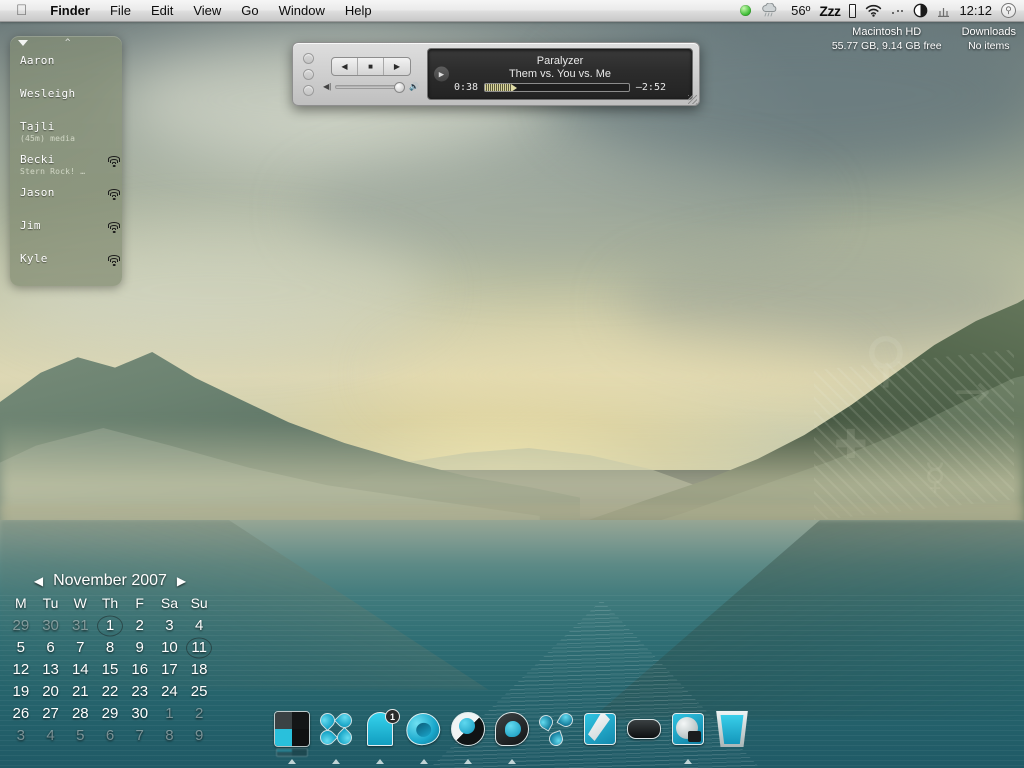 Image resolution: width=1024 pixels, height=768 pixels. What do you see at coordinates (66, 101) in the screenshot?
I see `buddy-row-wesleigh: Wesleigh` at bounding box center [66, 101].